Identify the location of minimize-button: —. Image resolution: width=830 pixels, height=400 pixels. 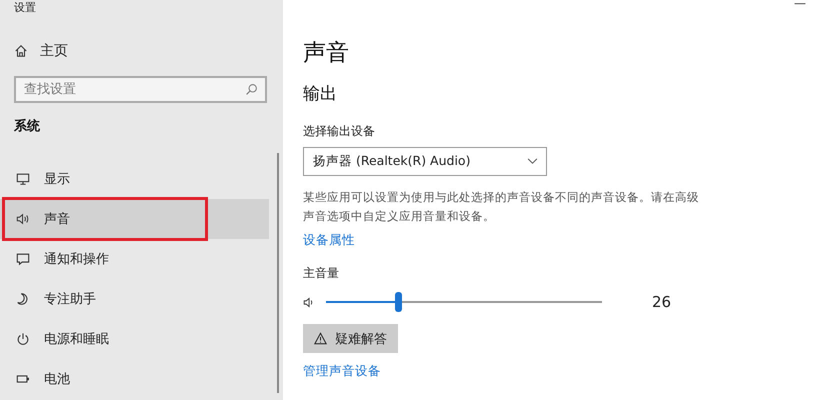
(800, 5).